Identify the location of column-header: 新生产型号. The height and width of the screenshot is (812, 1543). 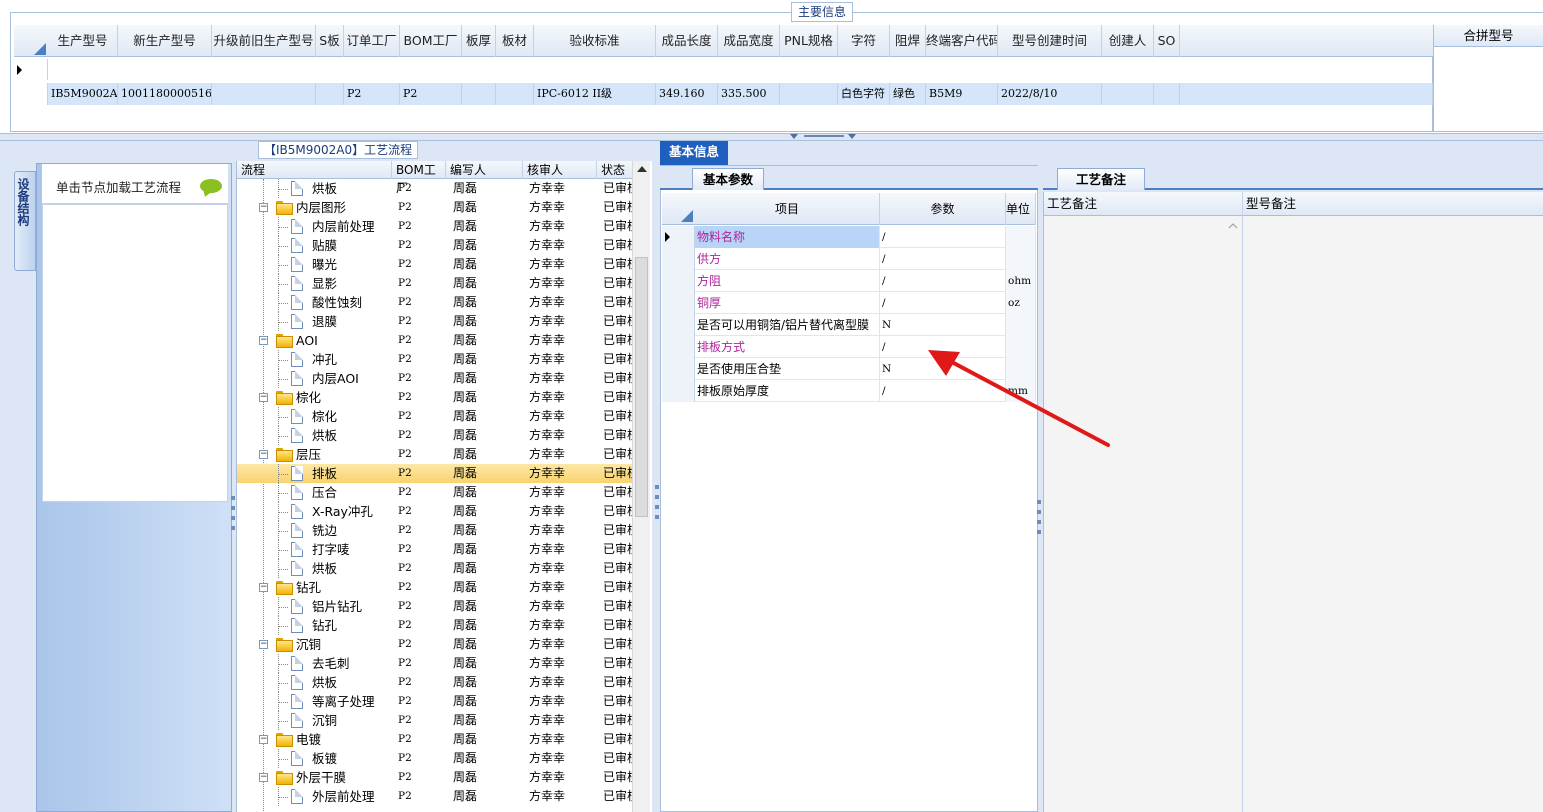
(165, 41).